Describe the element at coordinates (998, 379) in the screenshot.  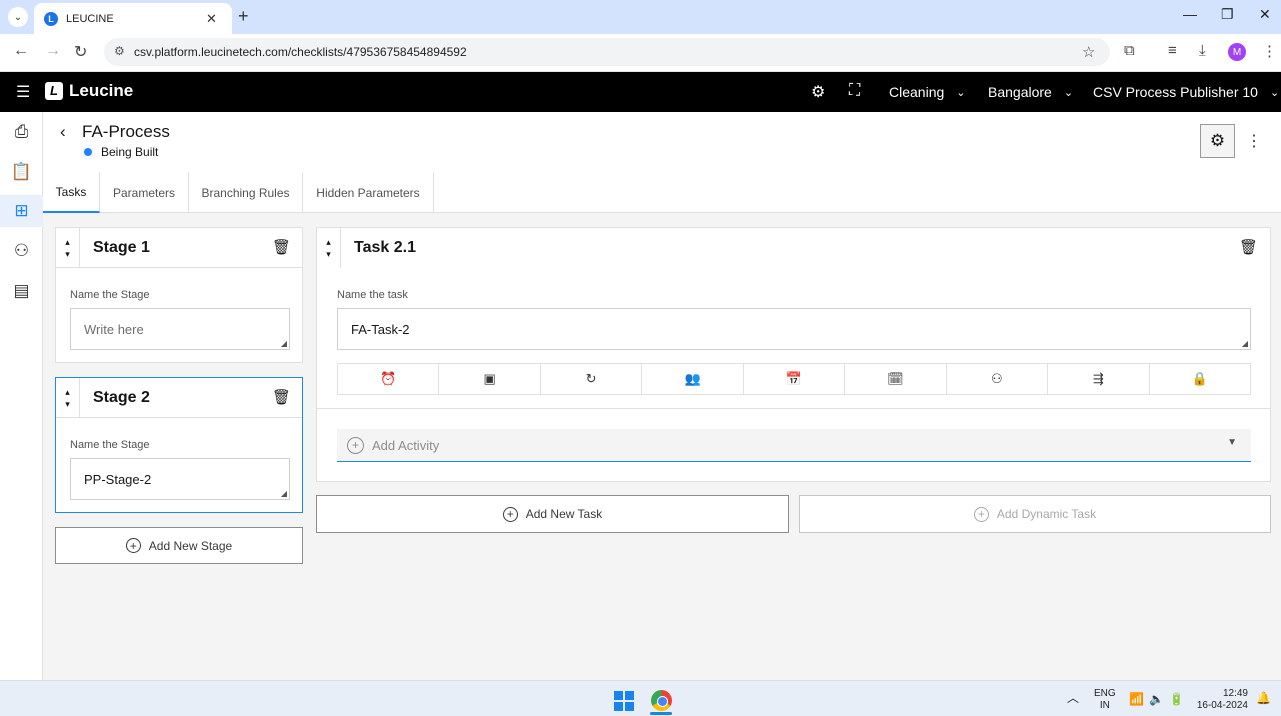
I see `branch-icon: ⚇` at that location.